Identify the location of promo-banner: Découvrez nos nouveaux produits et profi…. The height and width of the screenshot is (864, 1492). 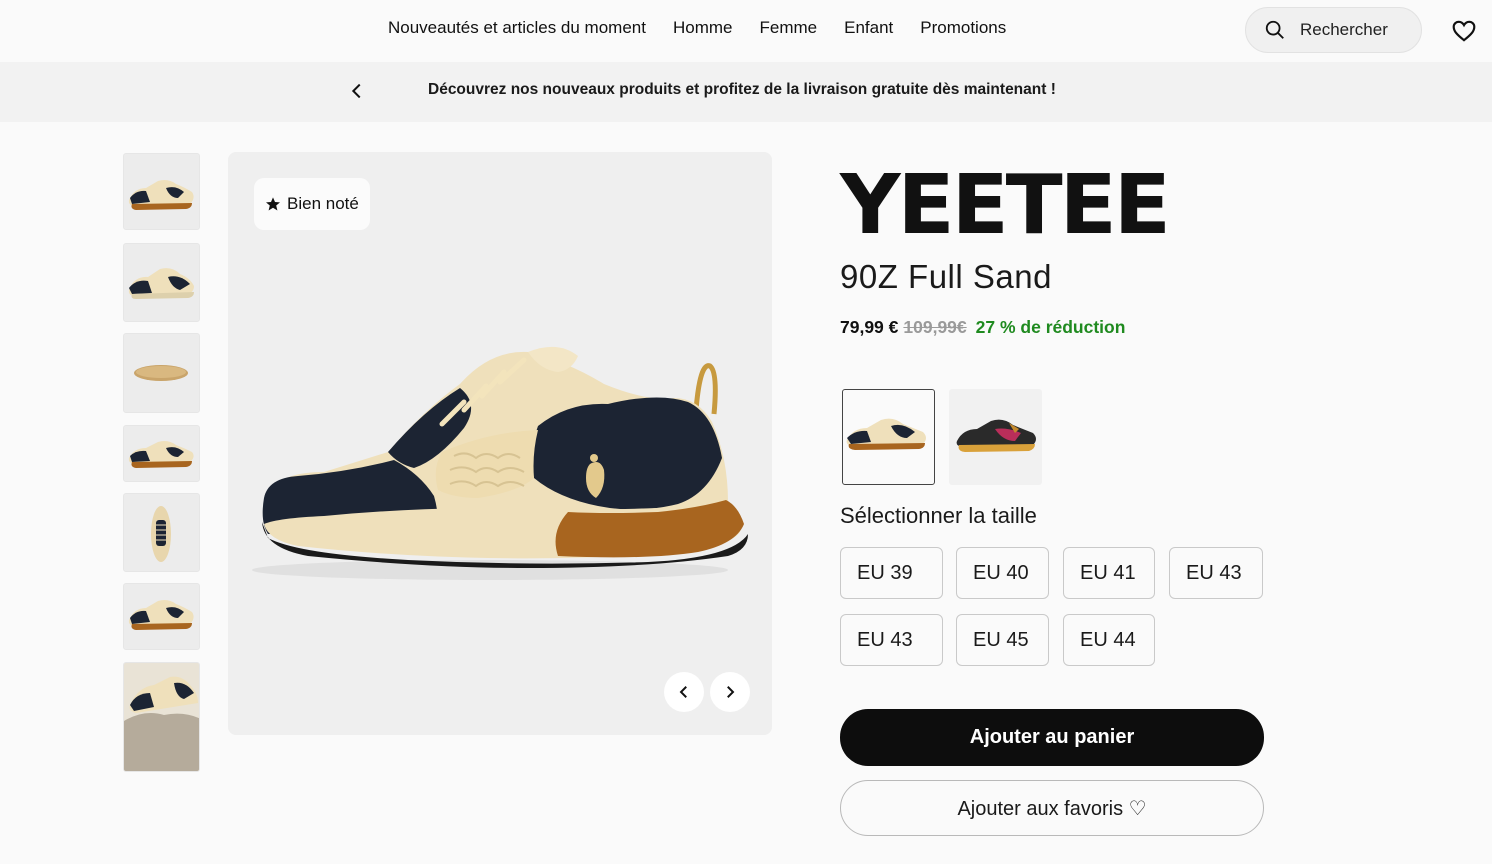
(746, 92).